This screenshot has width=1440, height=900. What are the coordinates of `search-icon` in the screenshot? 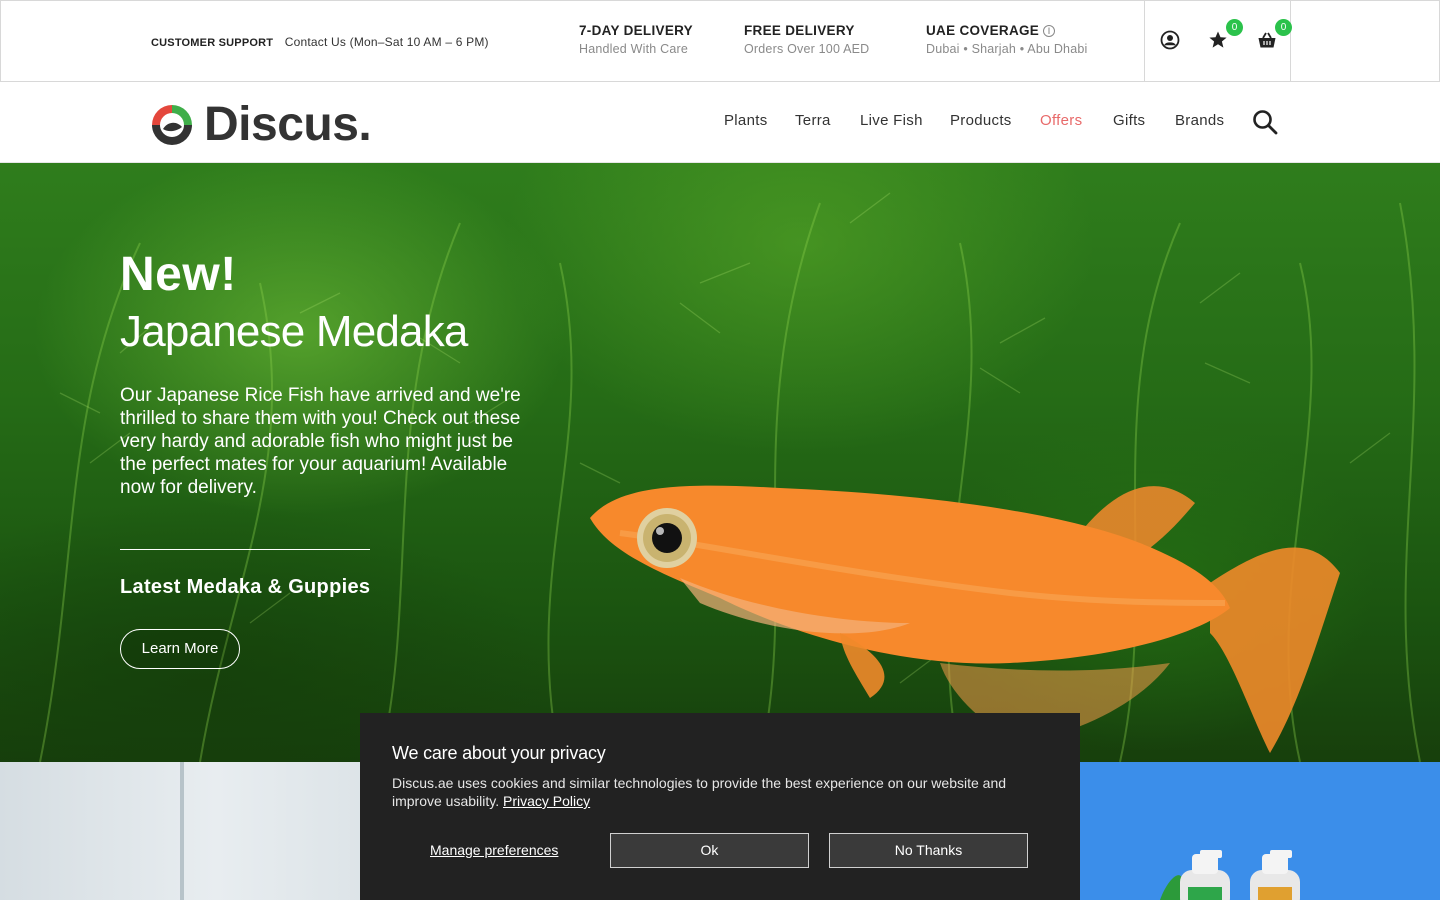 It's located at (1265, 122).